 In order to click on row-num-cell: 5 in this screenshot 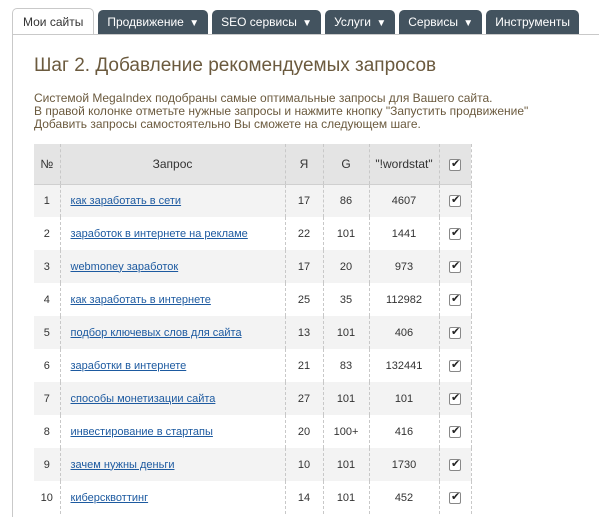, I will do `click(47, 332)`.